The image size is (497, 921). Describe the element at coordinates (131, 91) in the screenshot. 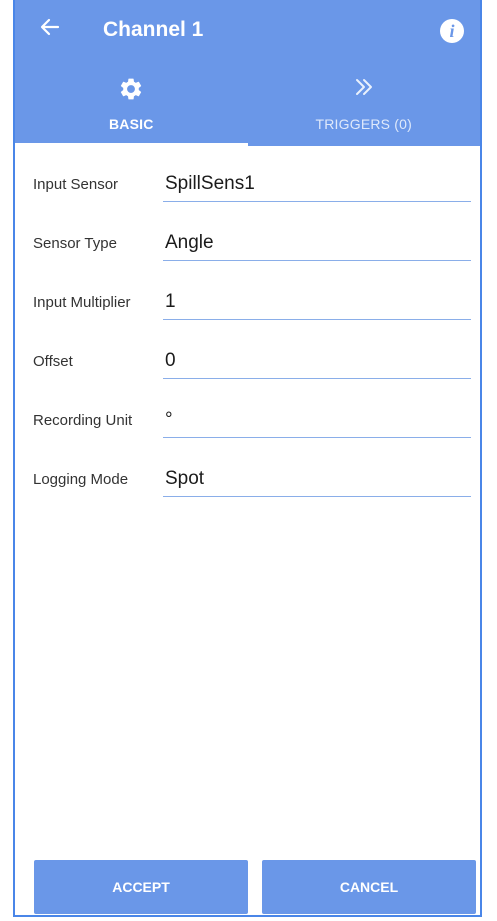

I see `gear-icon` at that location.